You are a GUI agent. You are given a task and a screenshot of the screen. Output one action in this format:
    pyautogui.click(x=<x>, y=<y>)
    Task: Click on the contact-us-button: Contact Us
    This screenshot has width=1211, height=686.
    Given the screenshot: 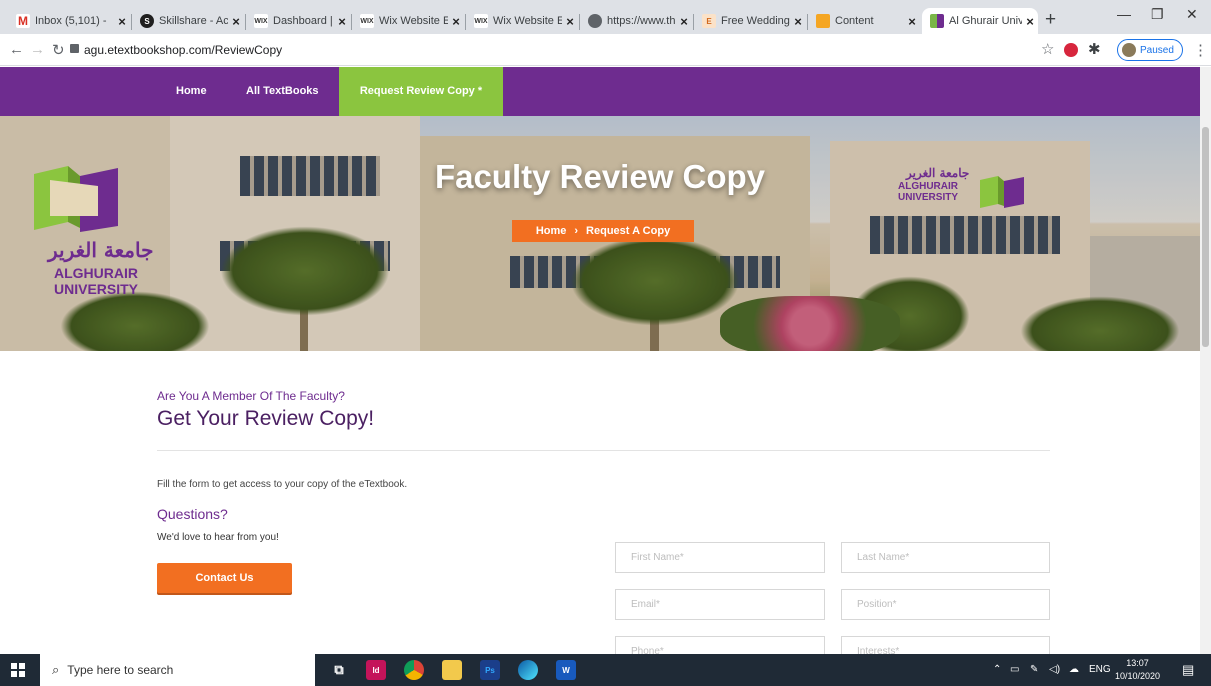 What is the action you would take?
    pyautogui.click(x=224, y=578)
    